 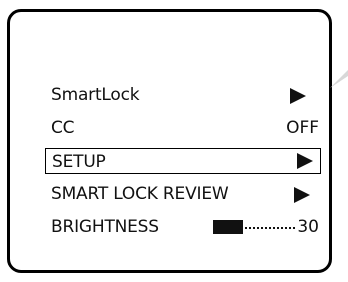 What do you see at coordinates (302, 128) in the screenshot?
I see `menu-item-value: OFF` at bounding box center [302, 128].